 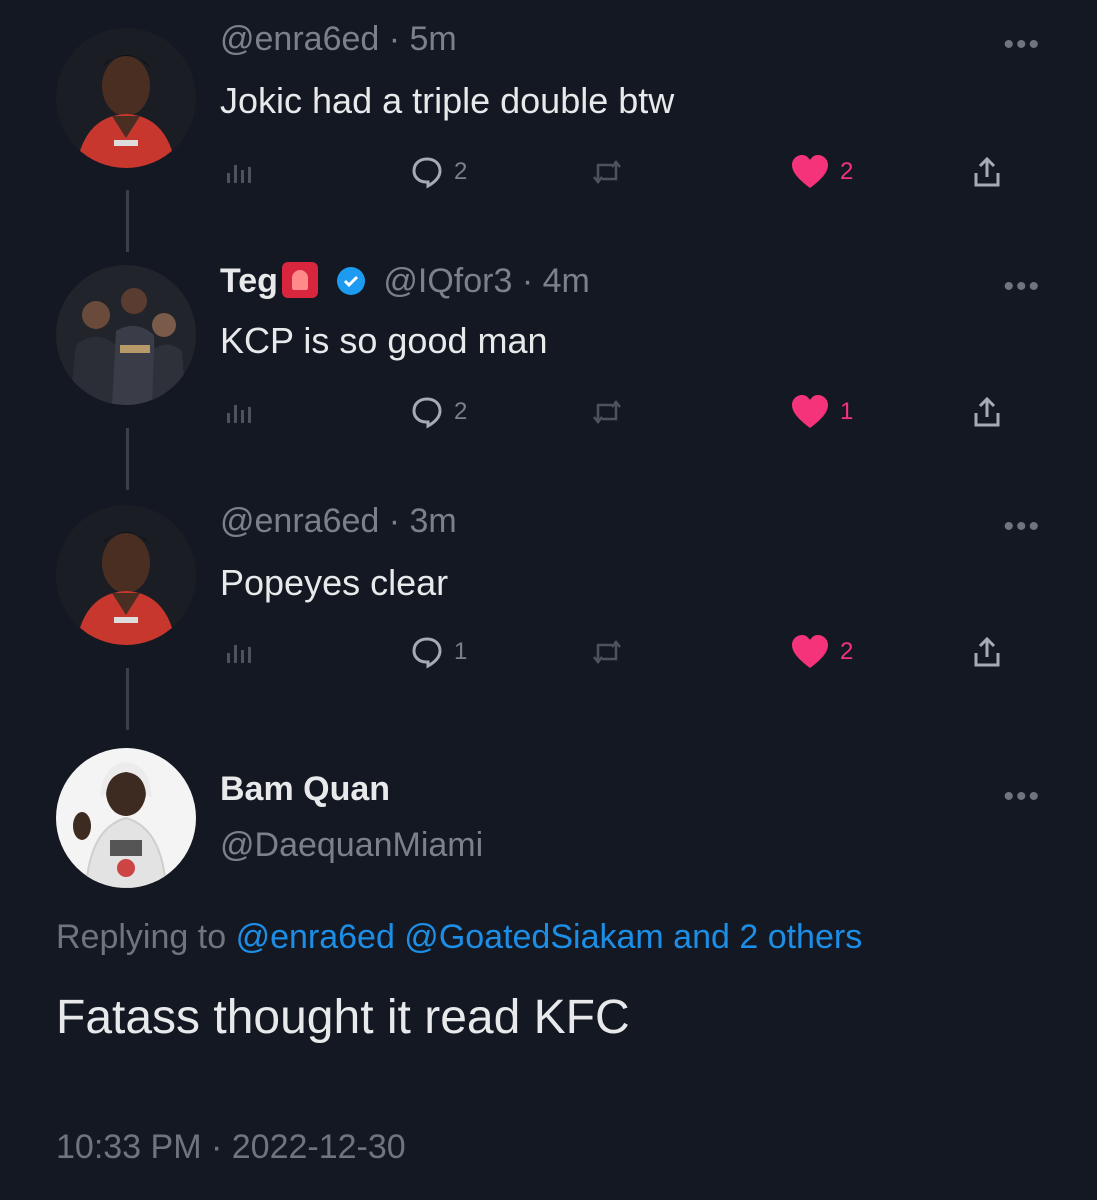 What do you see at coordinates (486, 281) in the screenshot?
I see `handle-time: @IQfor3 · 4m` at bounding box center [486, 281].